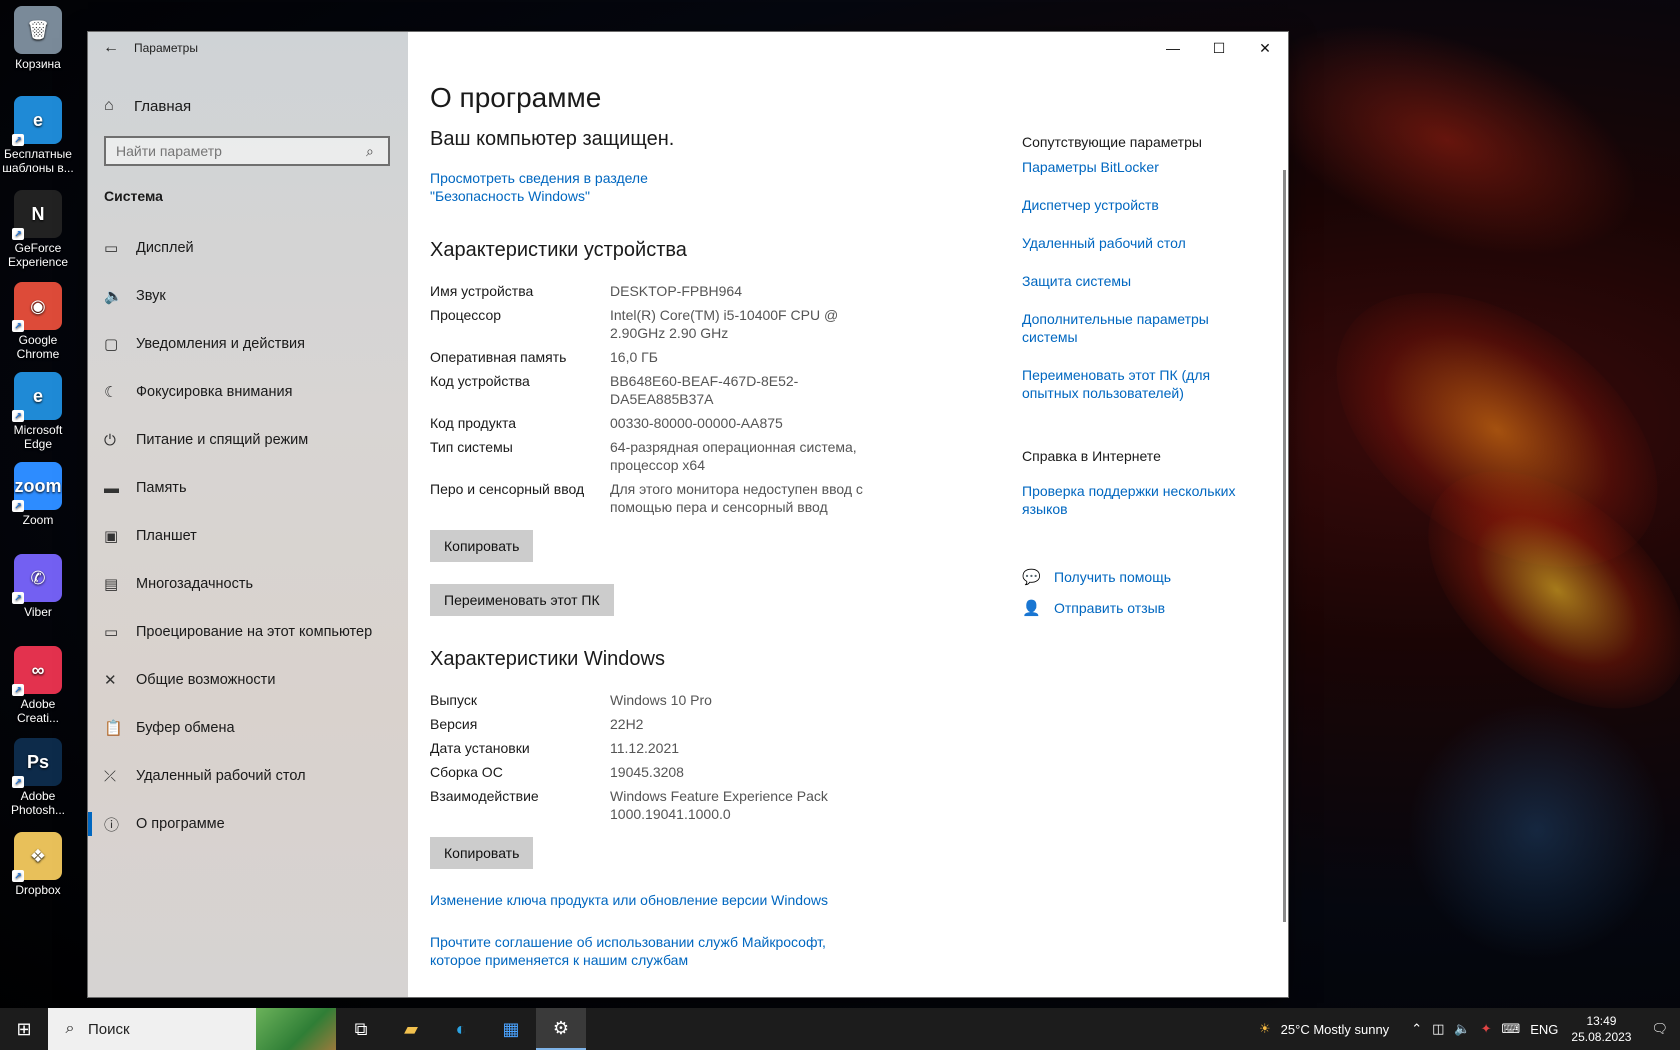 The width and height of the screenshot is (1680, 1050). Describe the element at coordinates (38, 64) in the screenshot. I see `desktop-icon-label: Корзина` at that location.